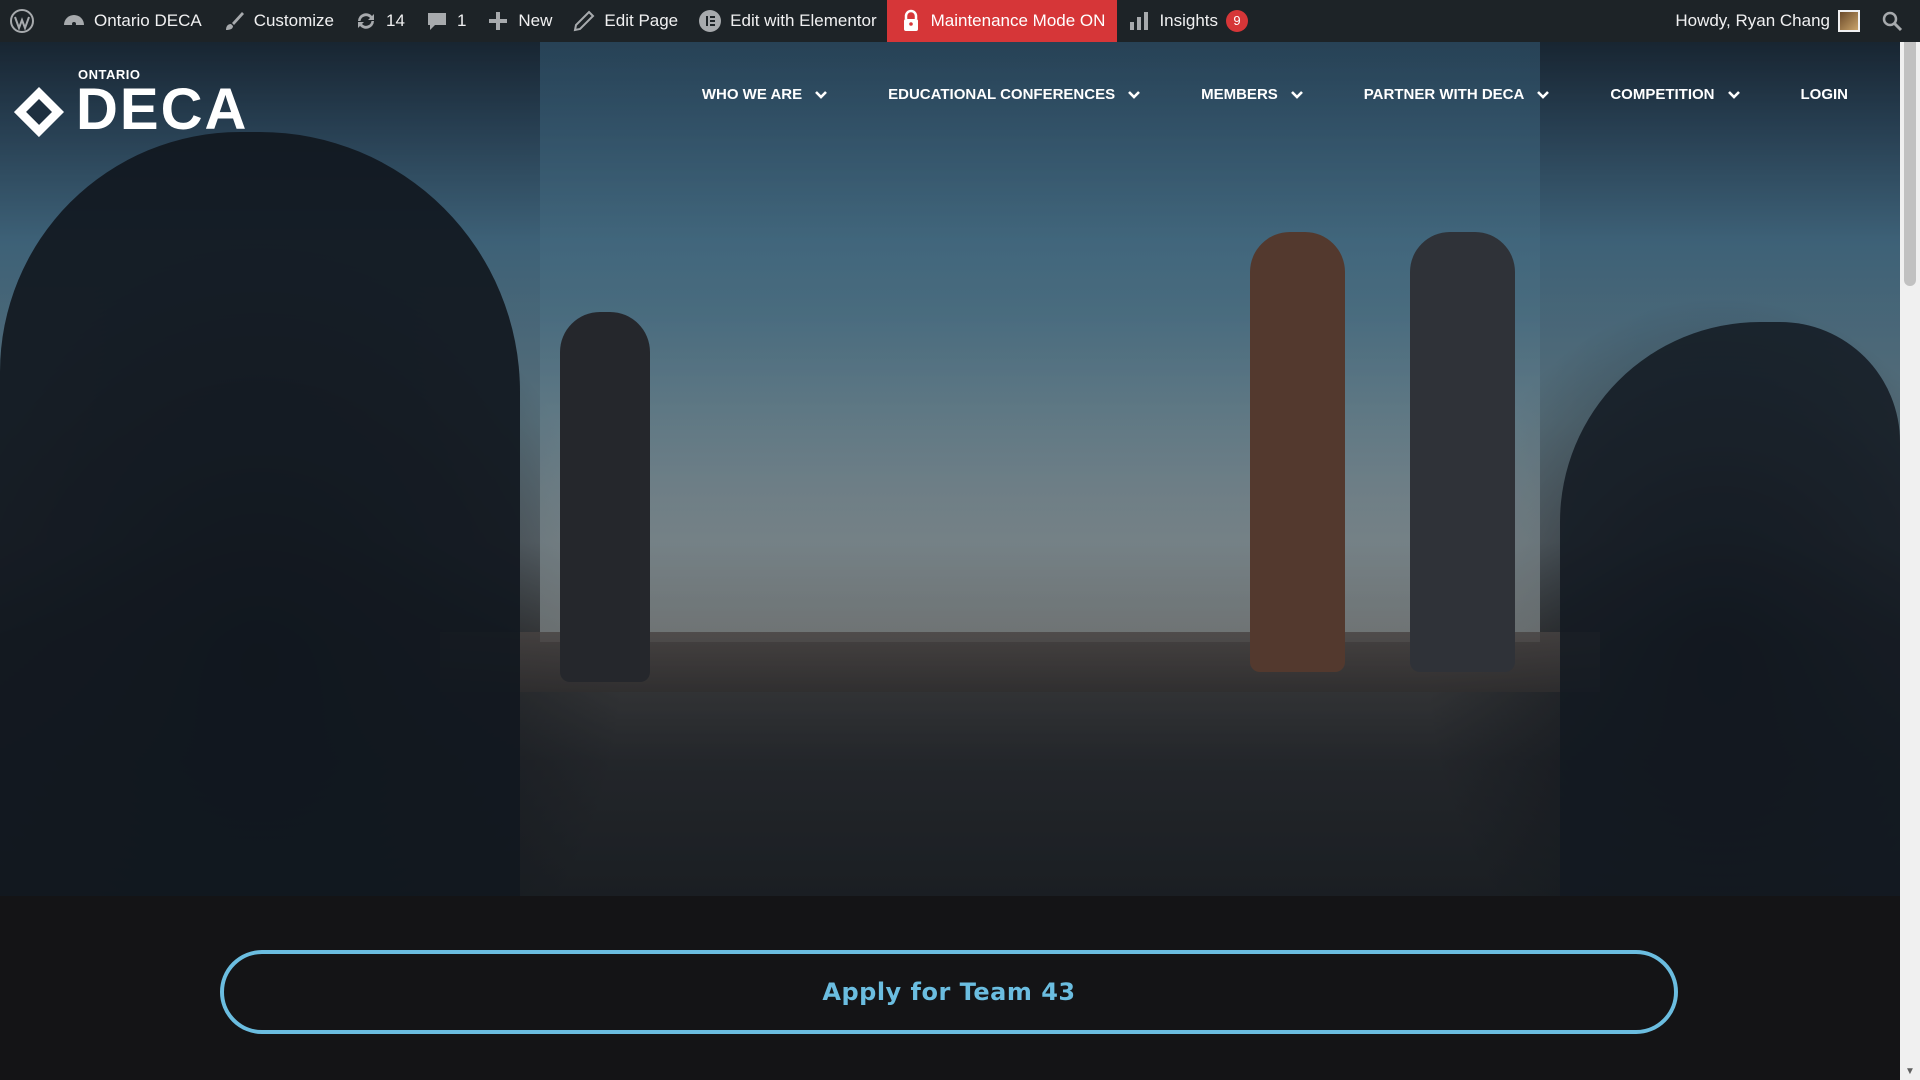 The width and height of the screenshot is (1920, 1080). What do you see at coordinates (39, 112) in the screenshot?
I see `deca-diamond-icon` at bounding box center [39, 112].